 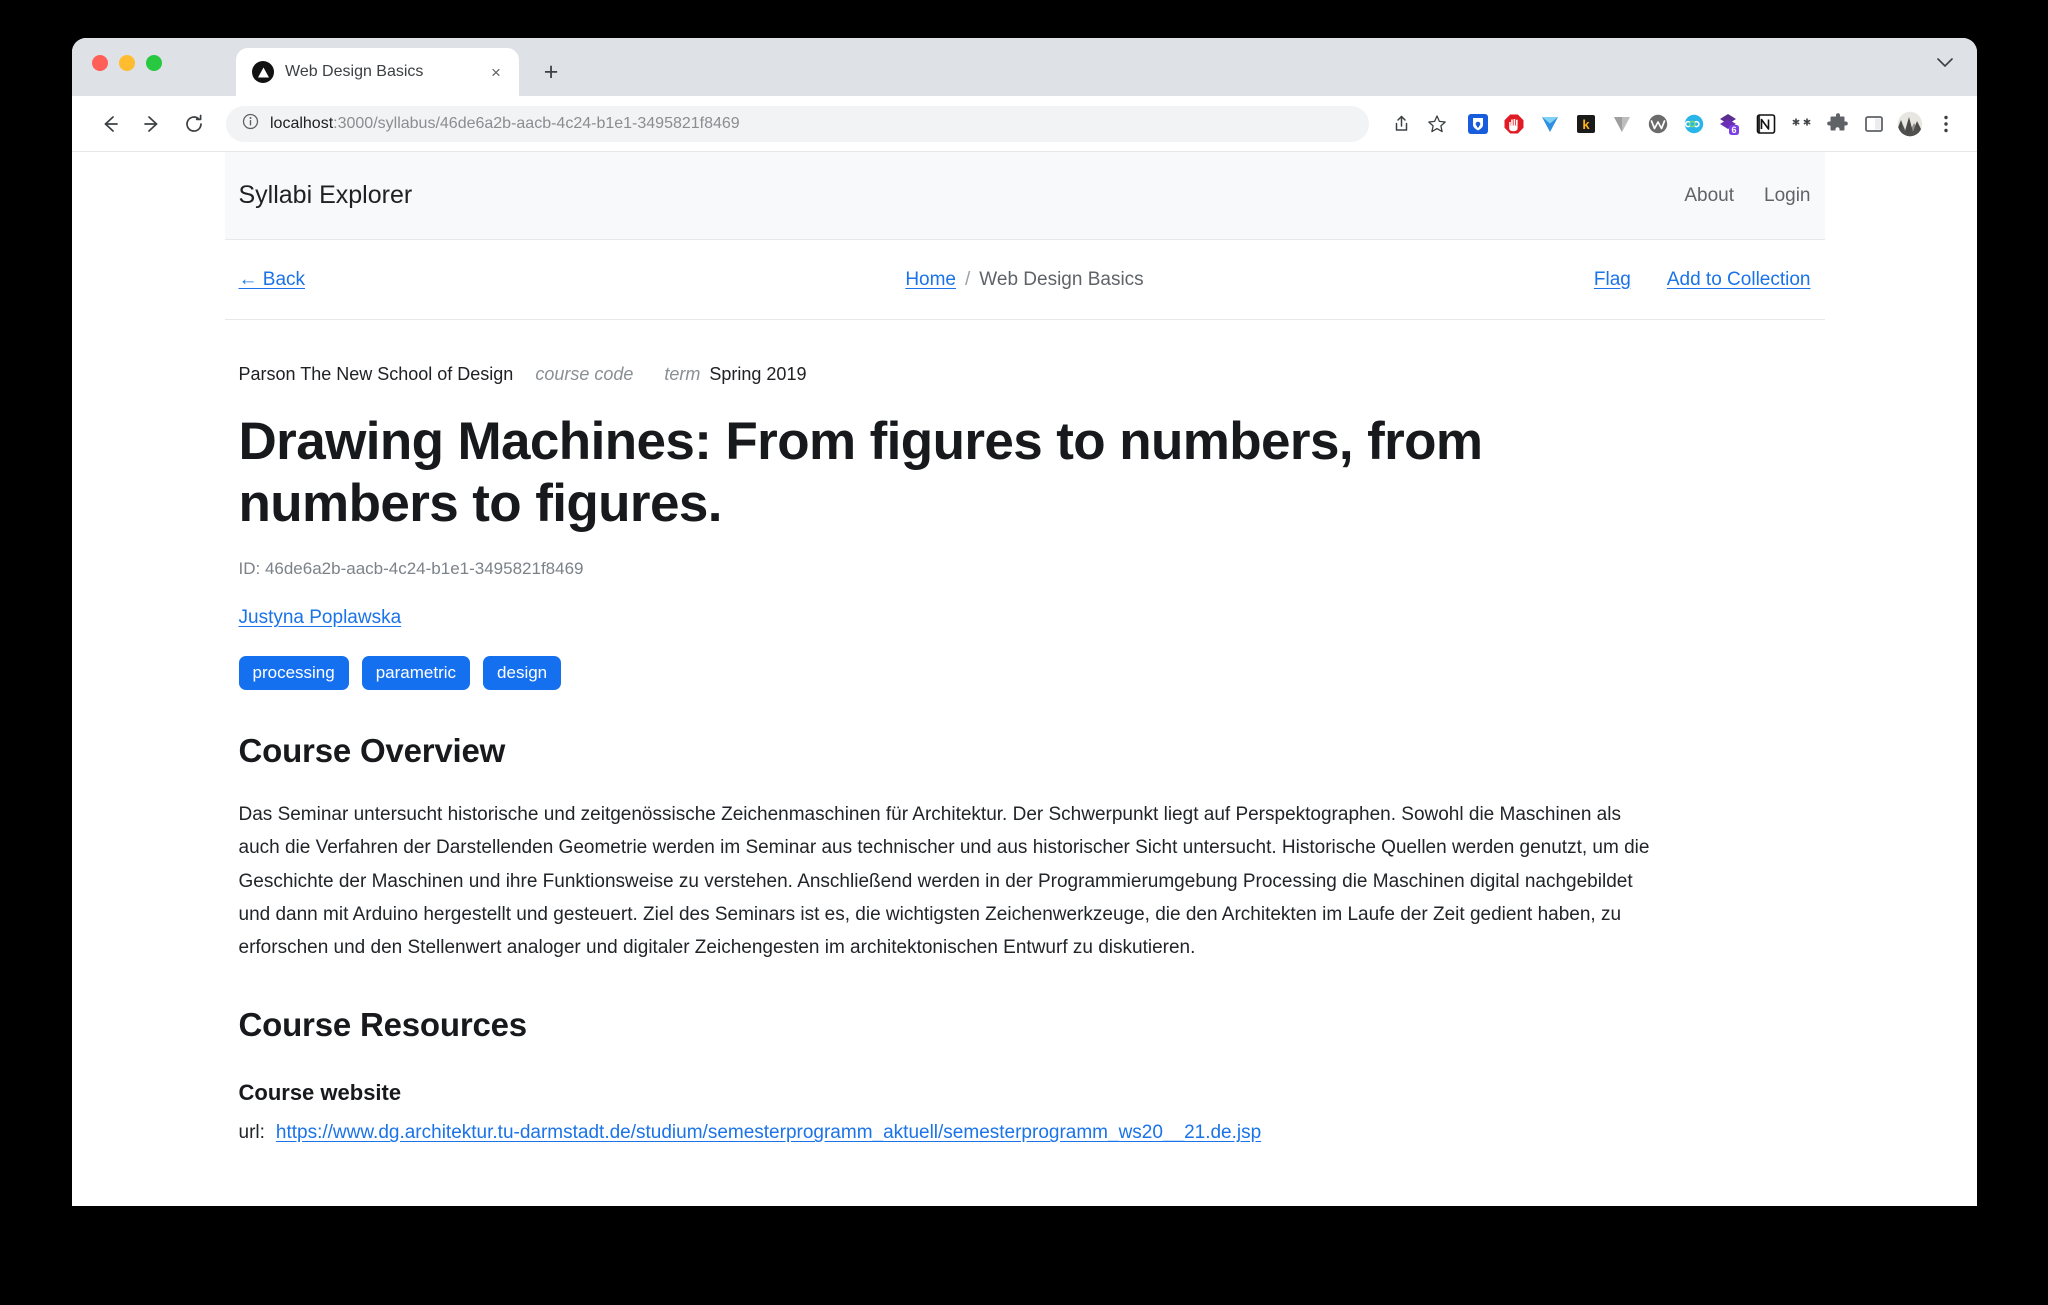 I want to click on tag-design: design, so click(x=522, y=673).